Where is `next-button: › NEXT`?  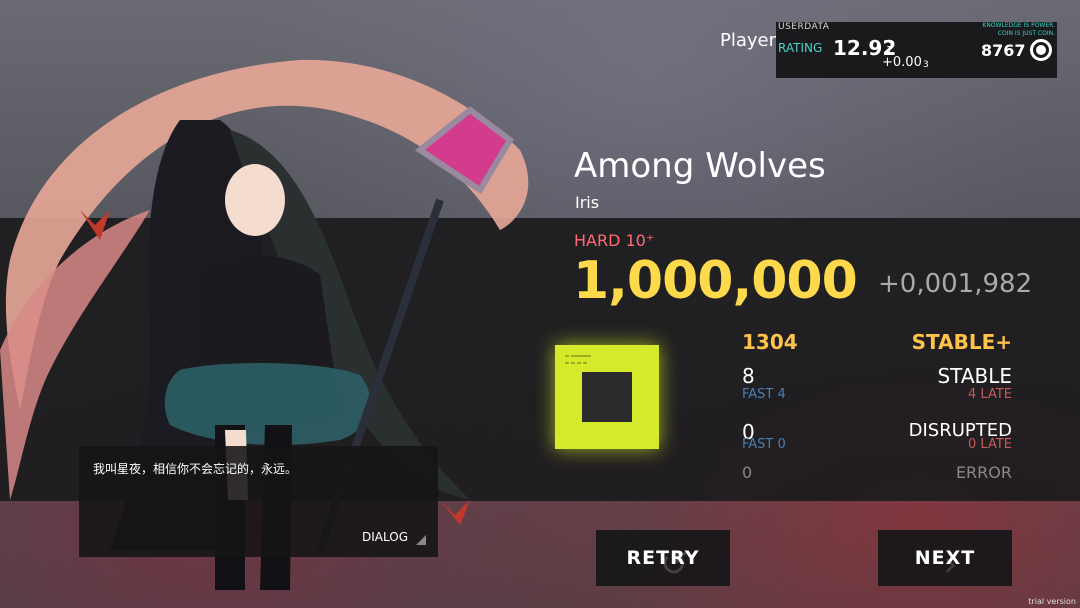 next-button: › NEXT is located at coordinates (945, 558).